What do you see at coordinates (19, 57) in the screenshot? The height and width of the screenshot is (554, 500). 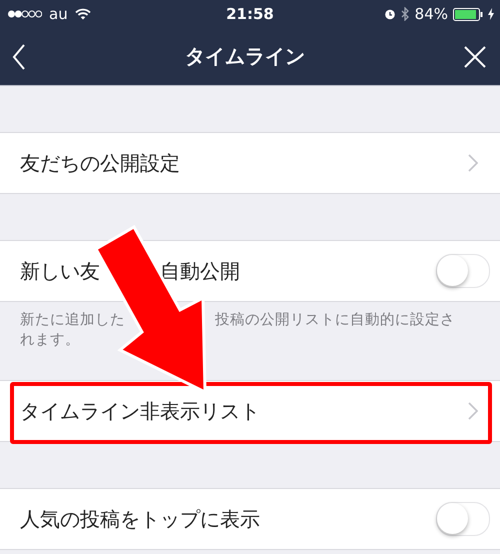 I see `back-icon` at bounding box center [19, 57].